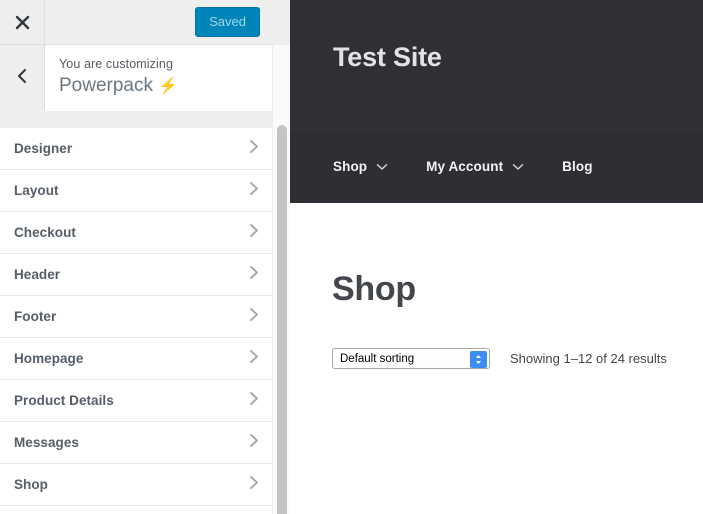  Describe the element at coordinates (387, 57) in the screenshot. I see `site-title: Test Site` at that location.